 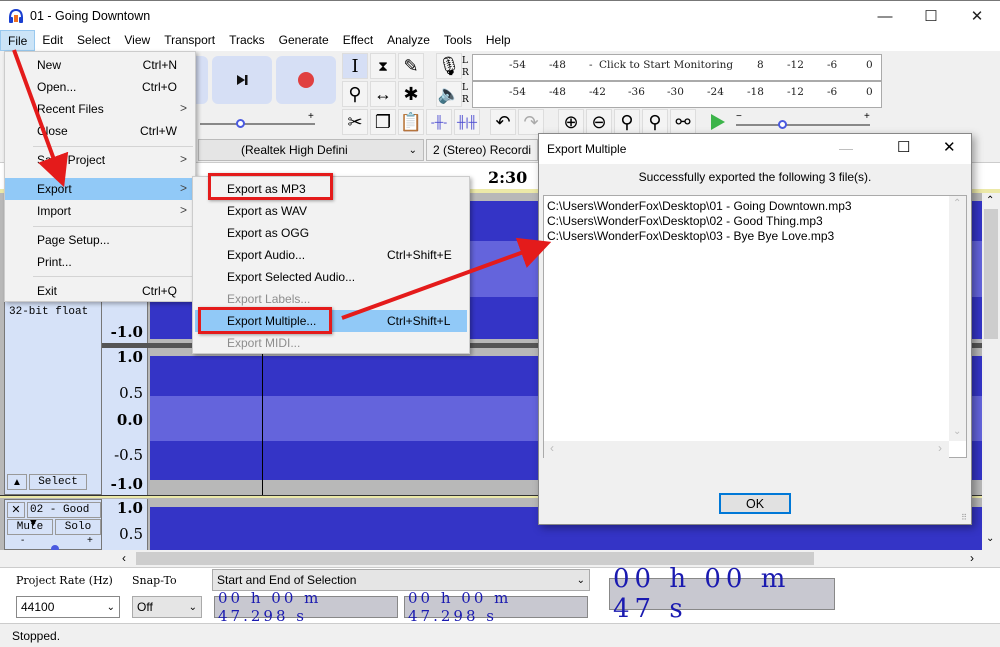 What do you see at coordinates (100, 109) in the screenshot?
I see `menu-item-recent-files: Recent Files >` at bounding box center [100, 109].